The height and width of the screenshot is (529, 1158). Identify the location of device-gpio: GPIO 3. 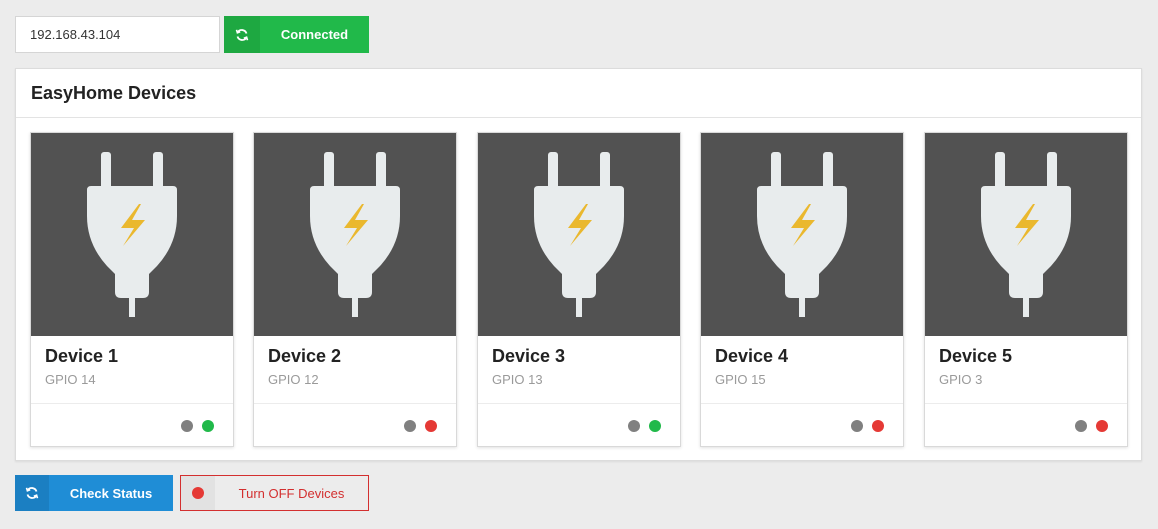
(961, 379).